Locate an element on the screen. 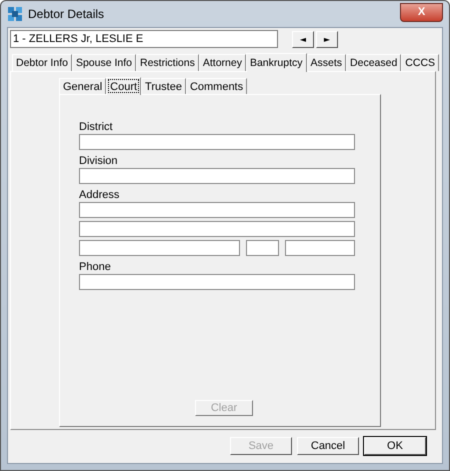  tab: Comments is located at coordinates (217, 86).